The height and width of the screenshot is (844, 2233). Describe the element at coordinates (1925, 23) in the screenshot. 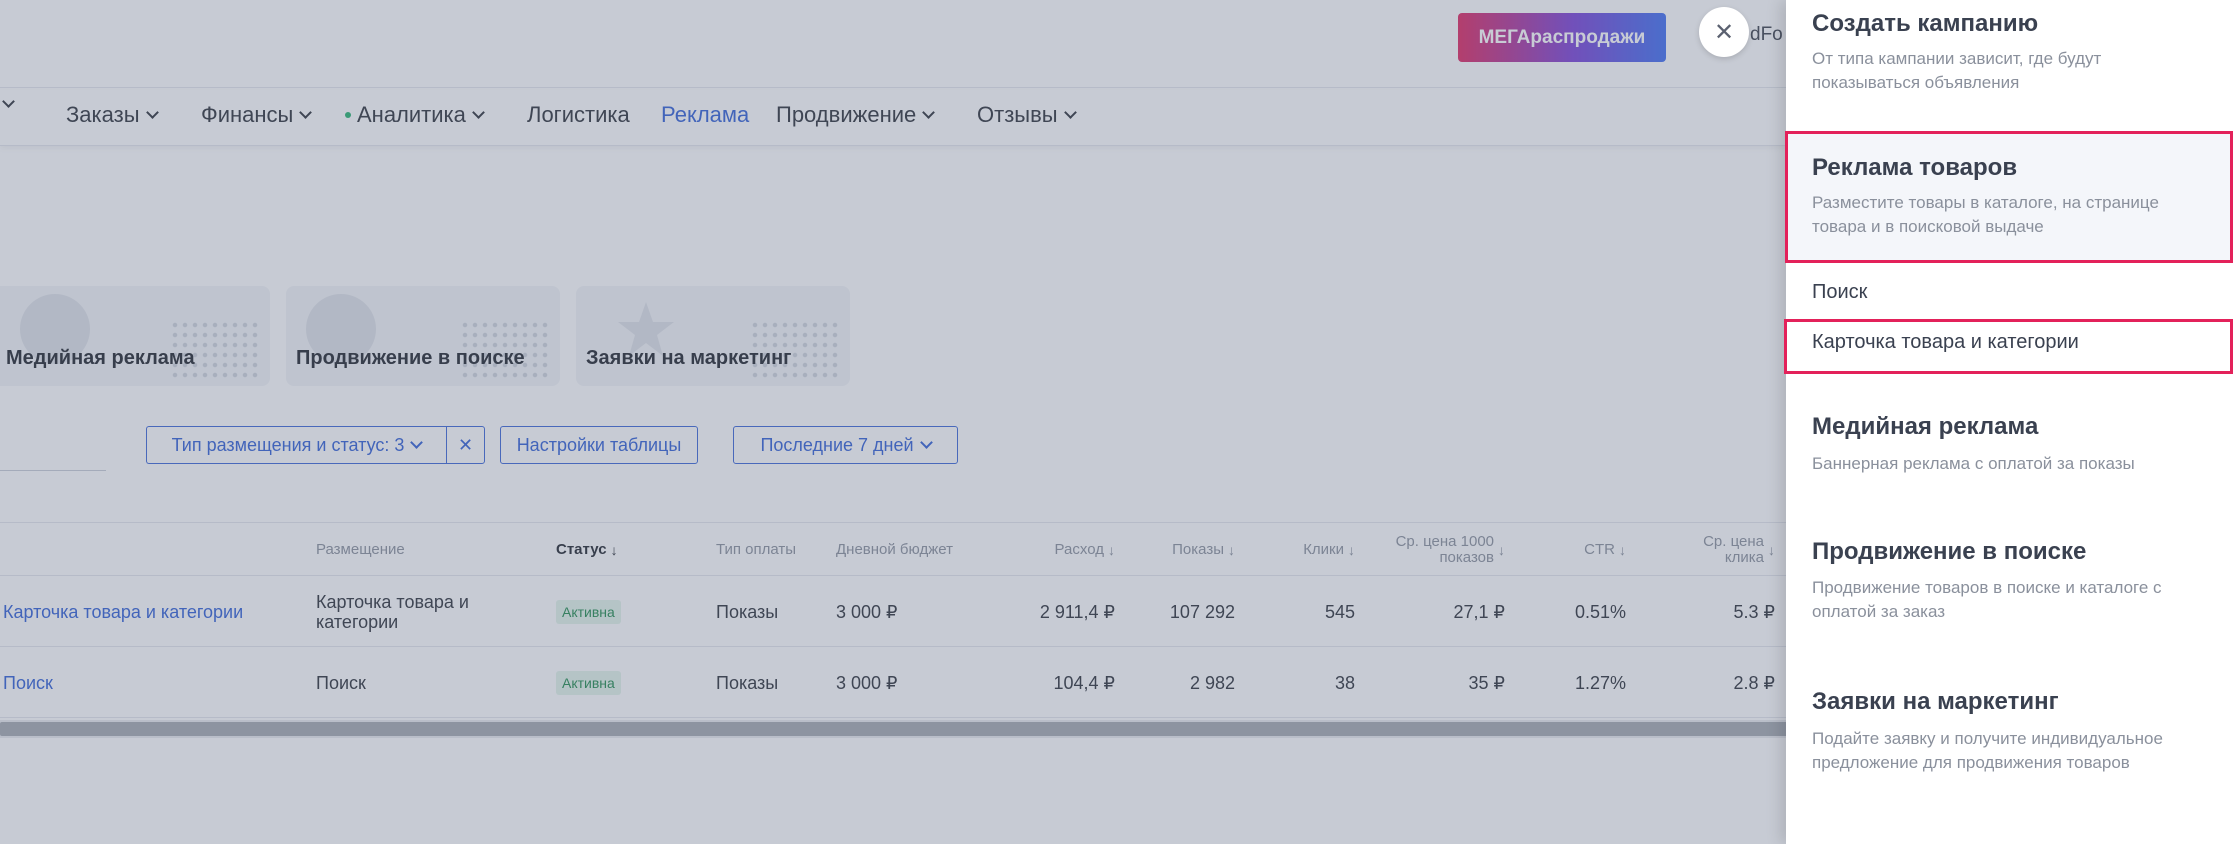

I see `panel-title: Создать кампанию` at that location.